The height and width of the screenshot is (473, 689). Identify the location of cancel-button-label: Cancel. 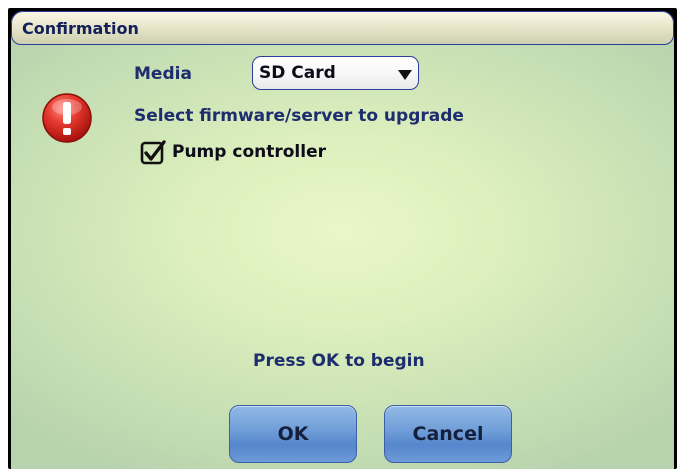
(448, 434).